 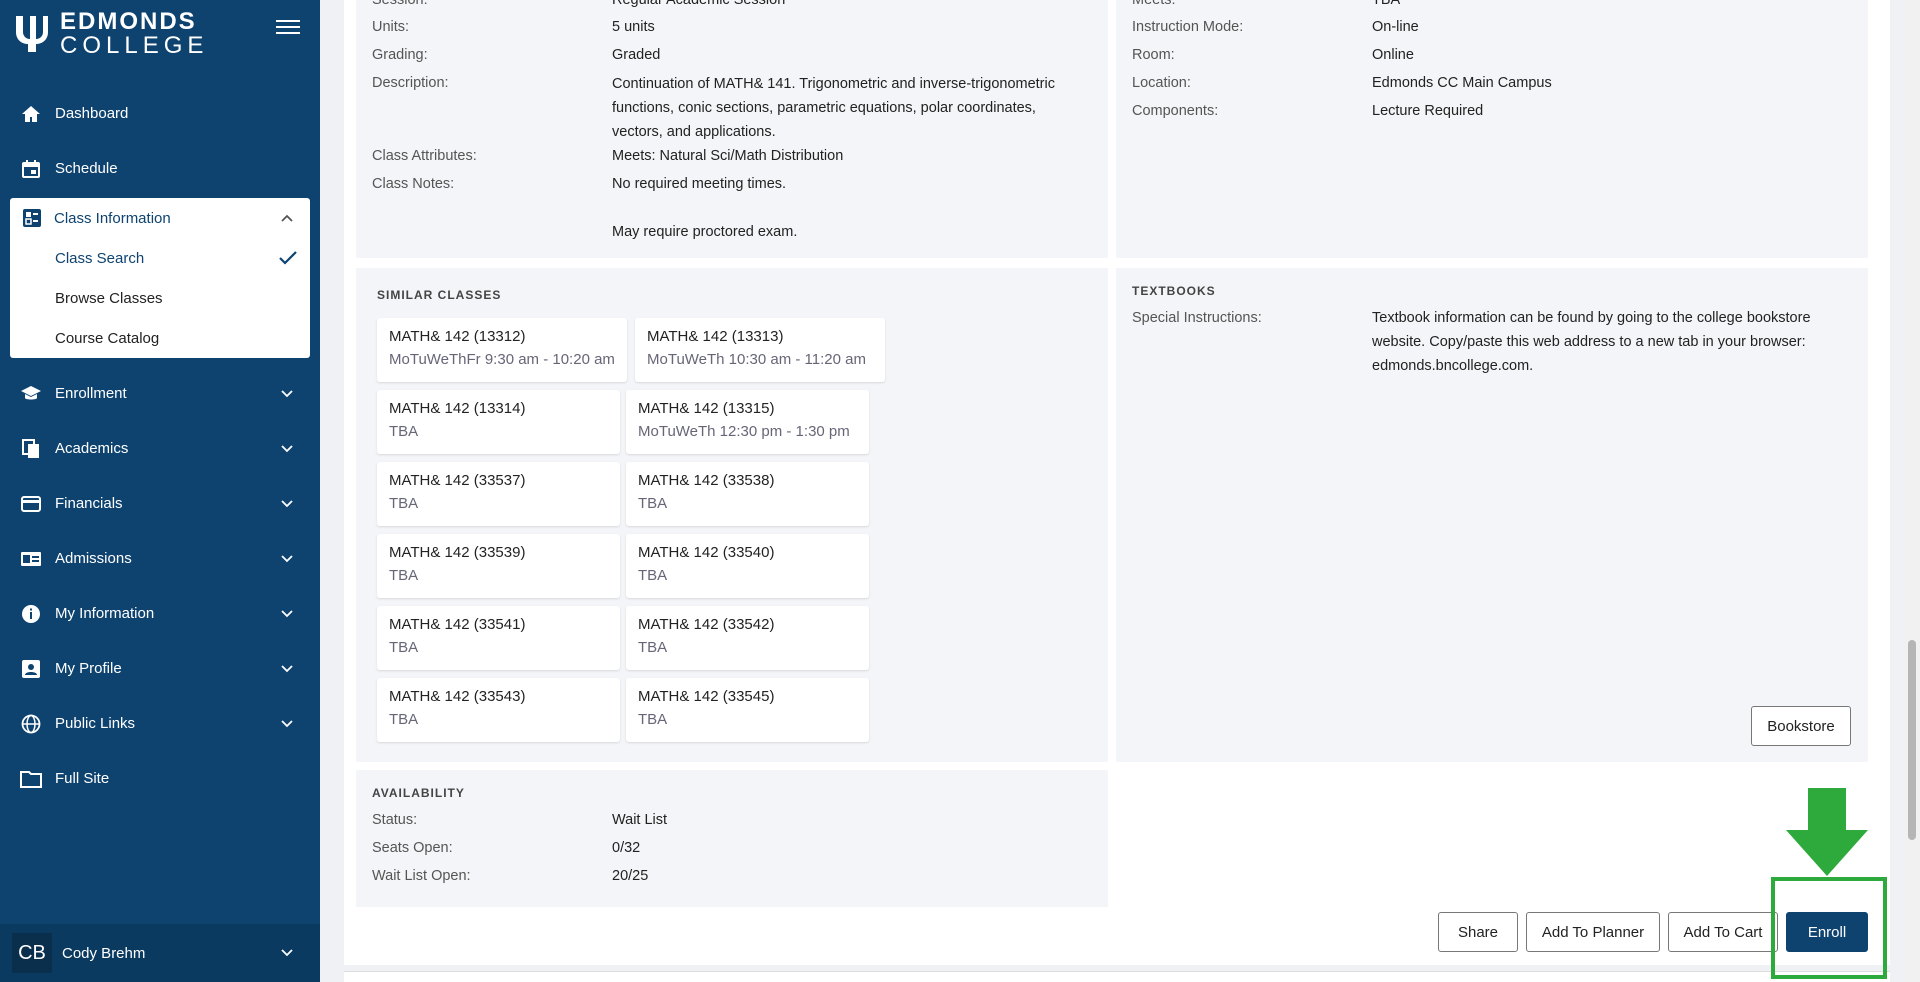 I want to click on sidebar-subitem-class-search: Class Search, so click(x=160, y=258).